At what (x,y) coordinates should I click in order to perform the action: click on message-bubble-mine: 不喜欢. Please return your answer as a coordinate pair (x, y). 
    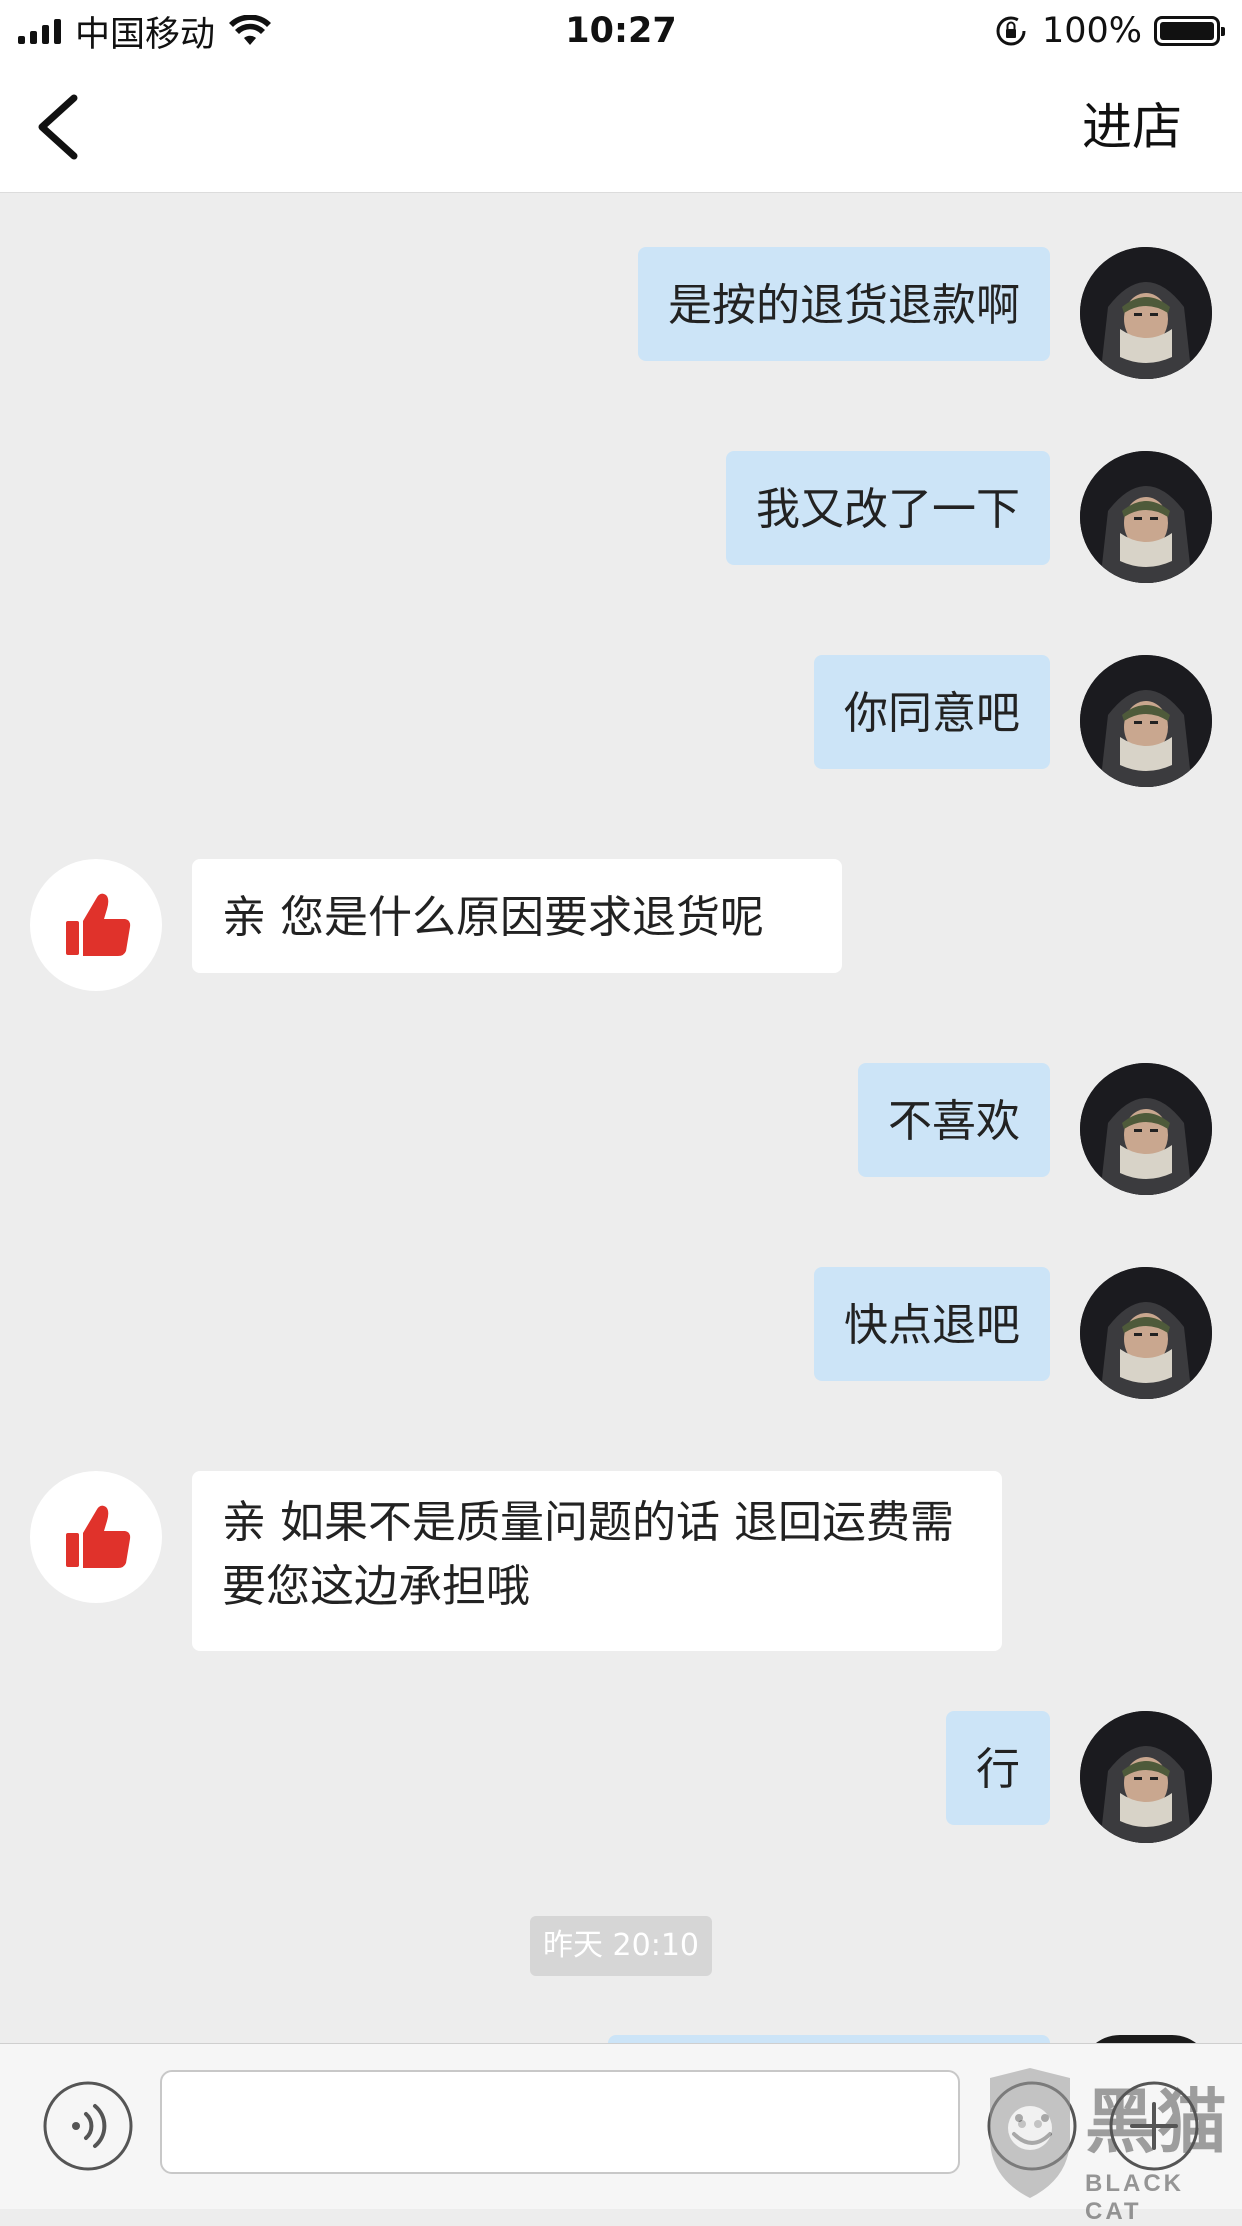
    Looking at the image, I should click on (954, 1120).